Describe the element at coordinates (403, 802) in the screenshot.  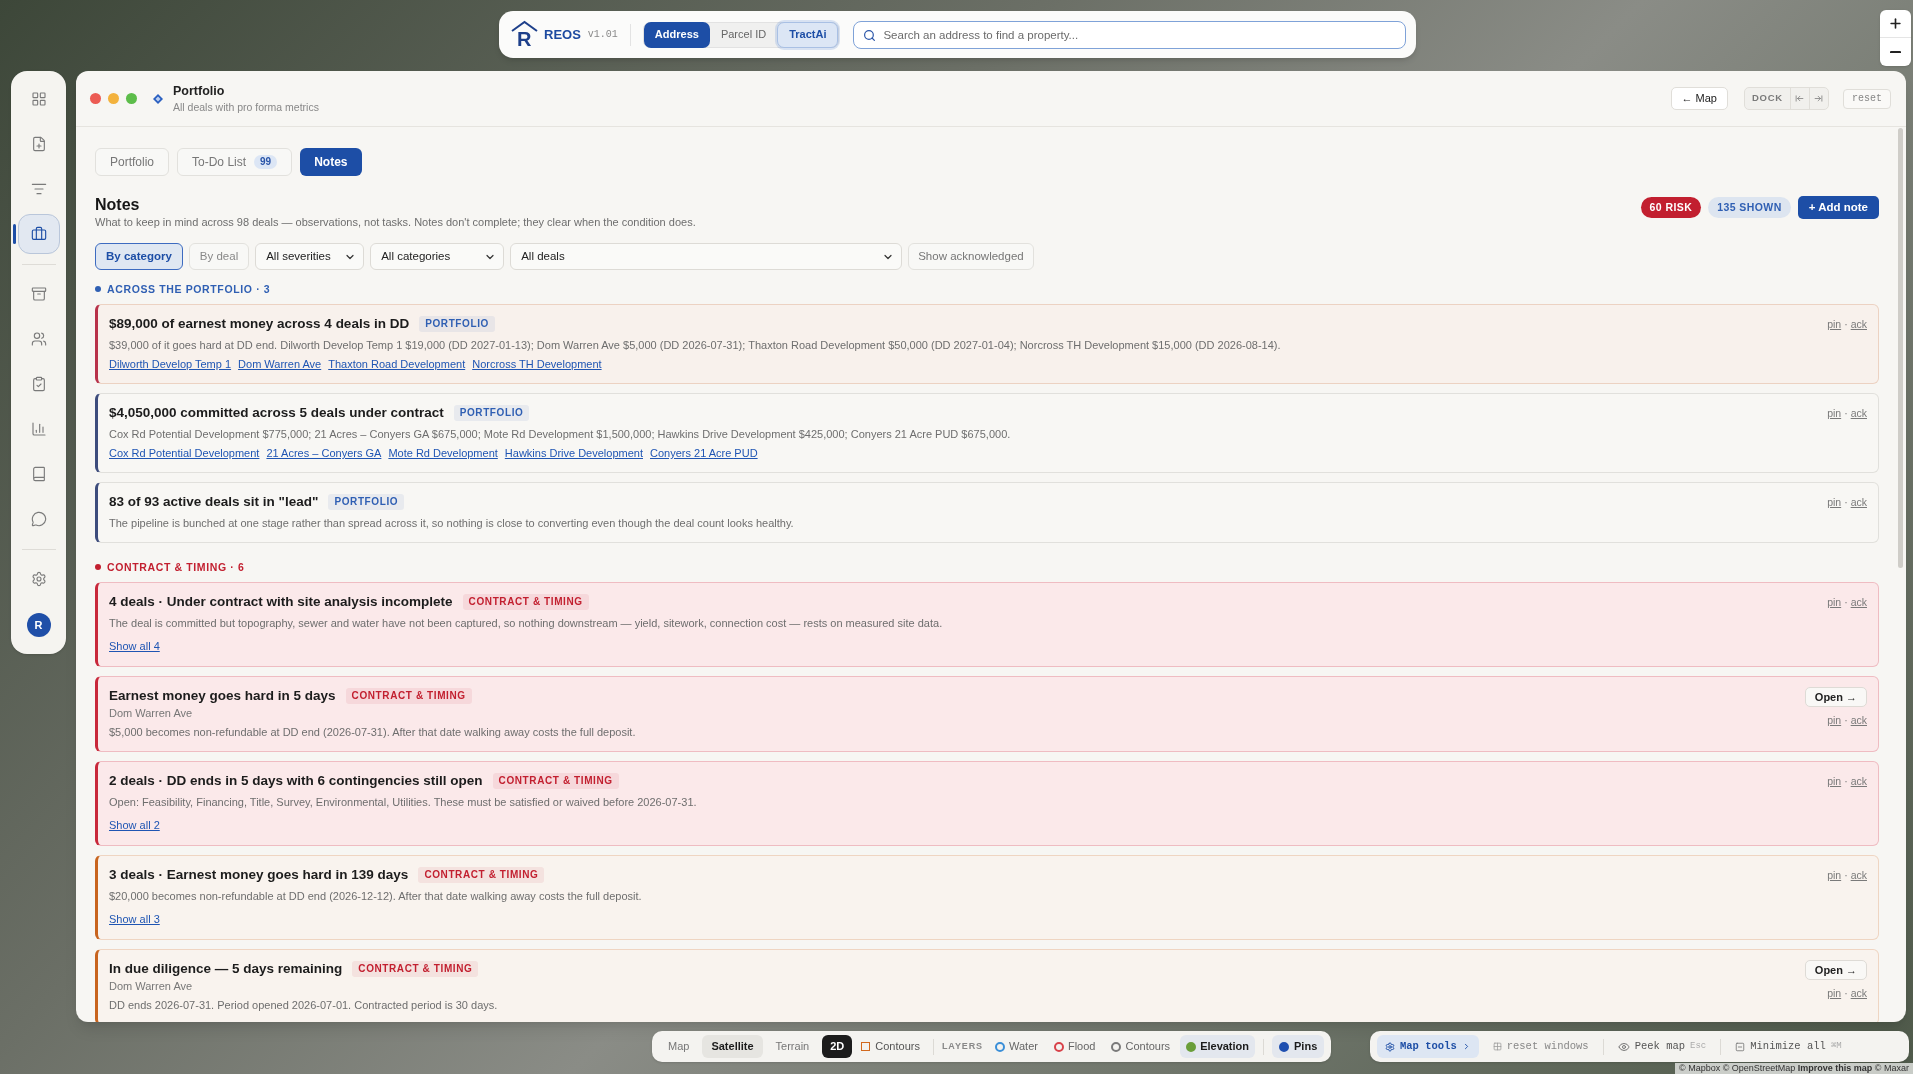
I see `note-body: Open: Feasibility, Financing, Title, Survey, Environmental, Utilities. These must be satisfied or waived before 2026-07-31.` at that location.